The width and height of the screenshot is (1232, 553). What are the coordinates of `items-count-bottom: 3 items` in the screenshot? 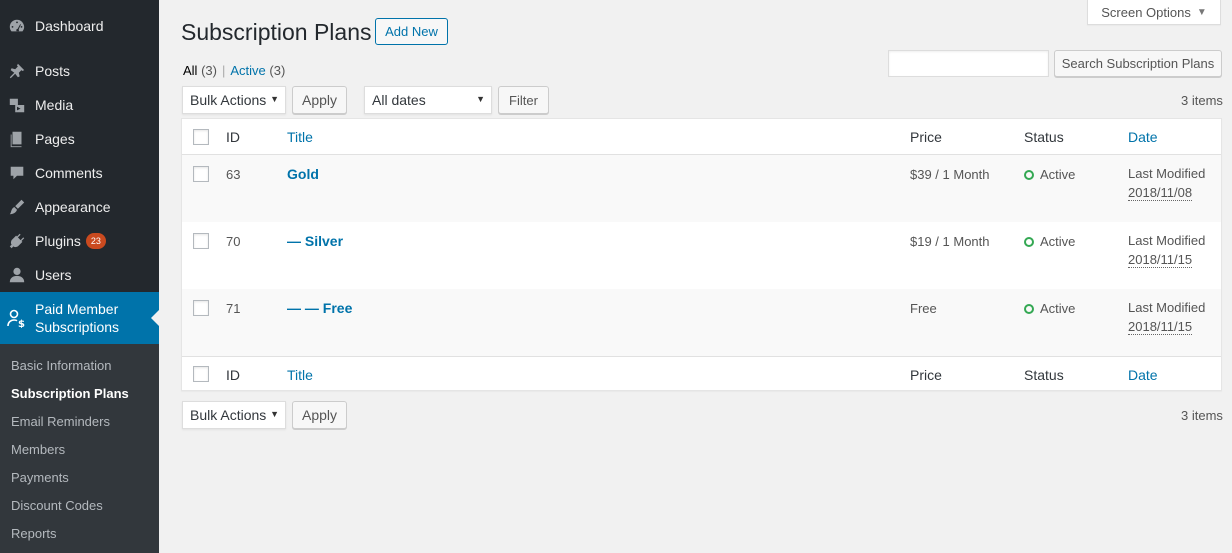 It's located at (1202, 415).